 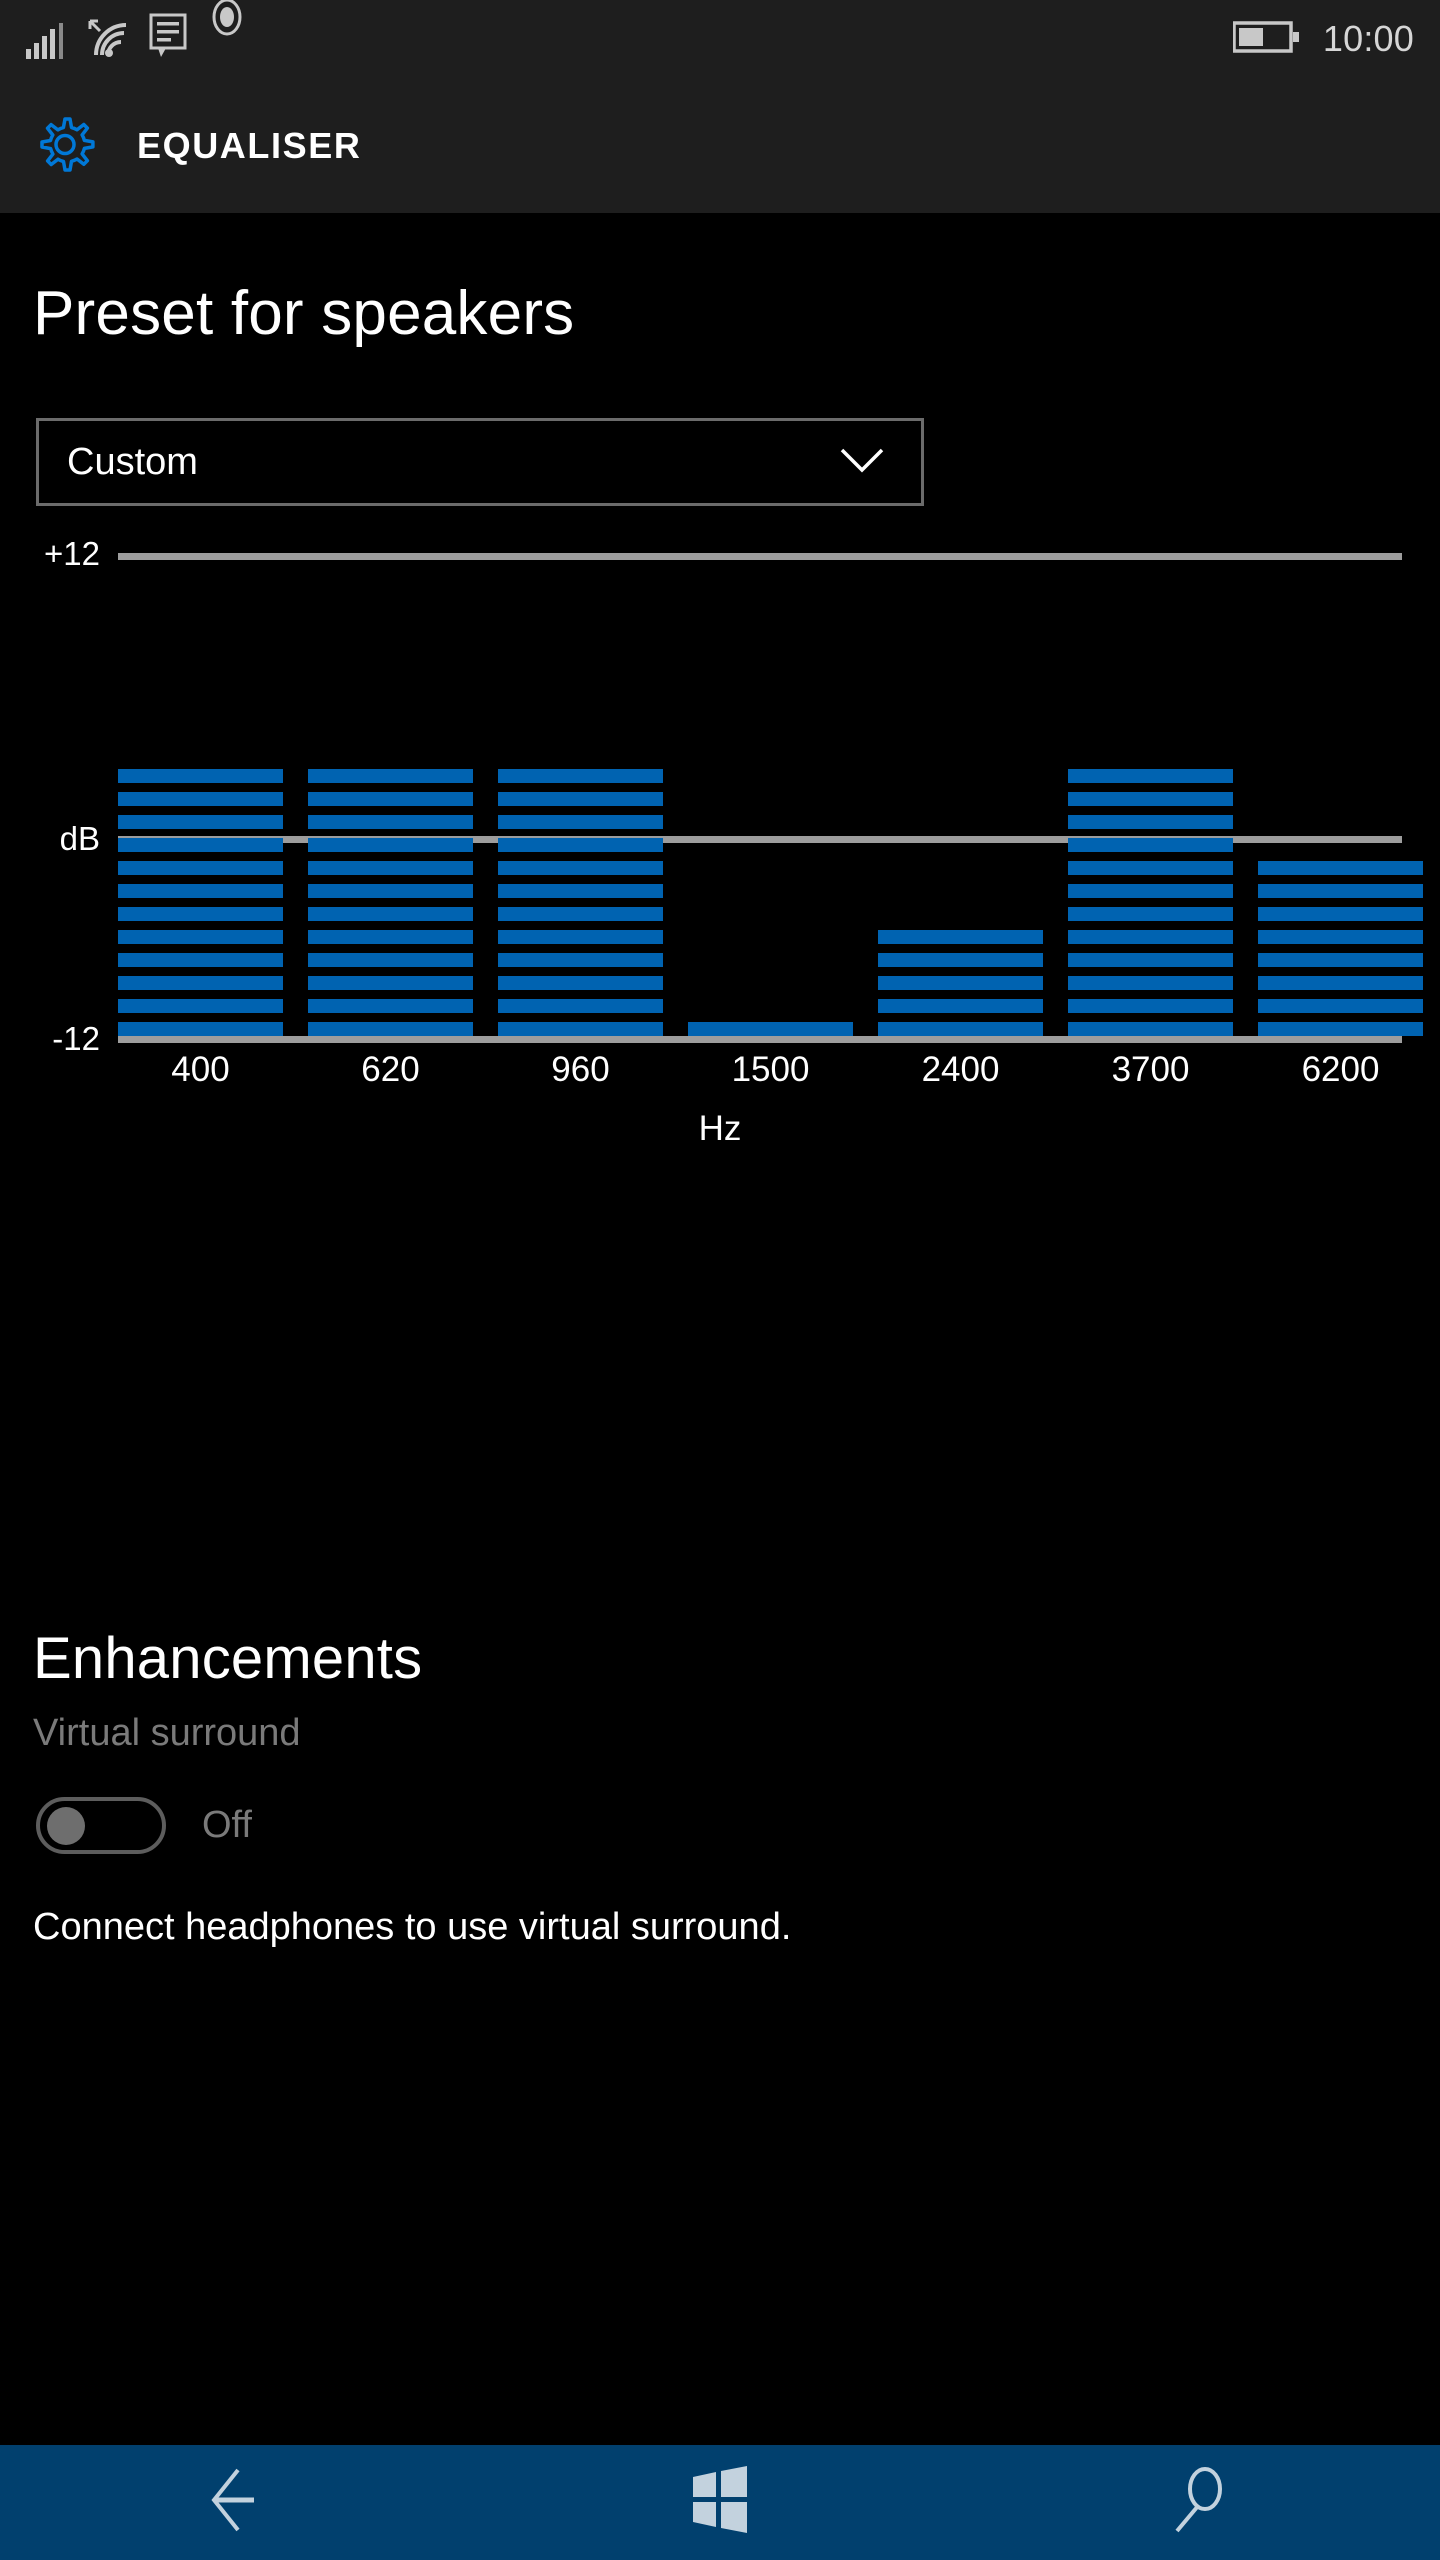 What do you see at coordinates (960, 1069) in the screenshot?
I see `x-axis-tick-label: 2400` at bounding box center [960, 1069].